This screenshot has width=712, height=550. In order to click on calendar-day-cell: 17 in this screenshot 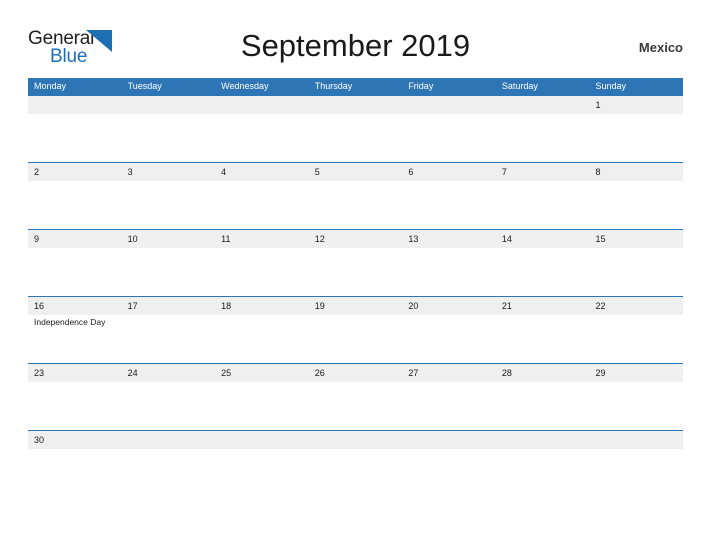, I will do `click(169, 330)`.